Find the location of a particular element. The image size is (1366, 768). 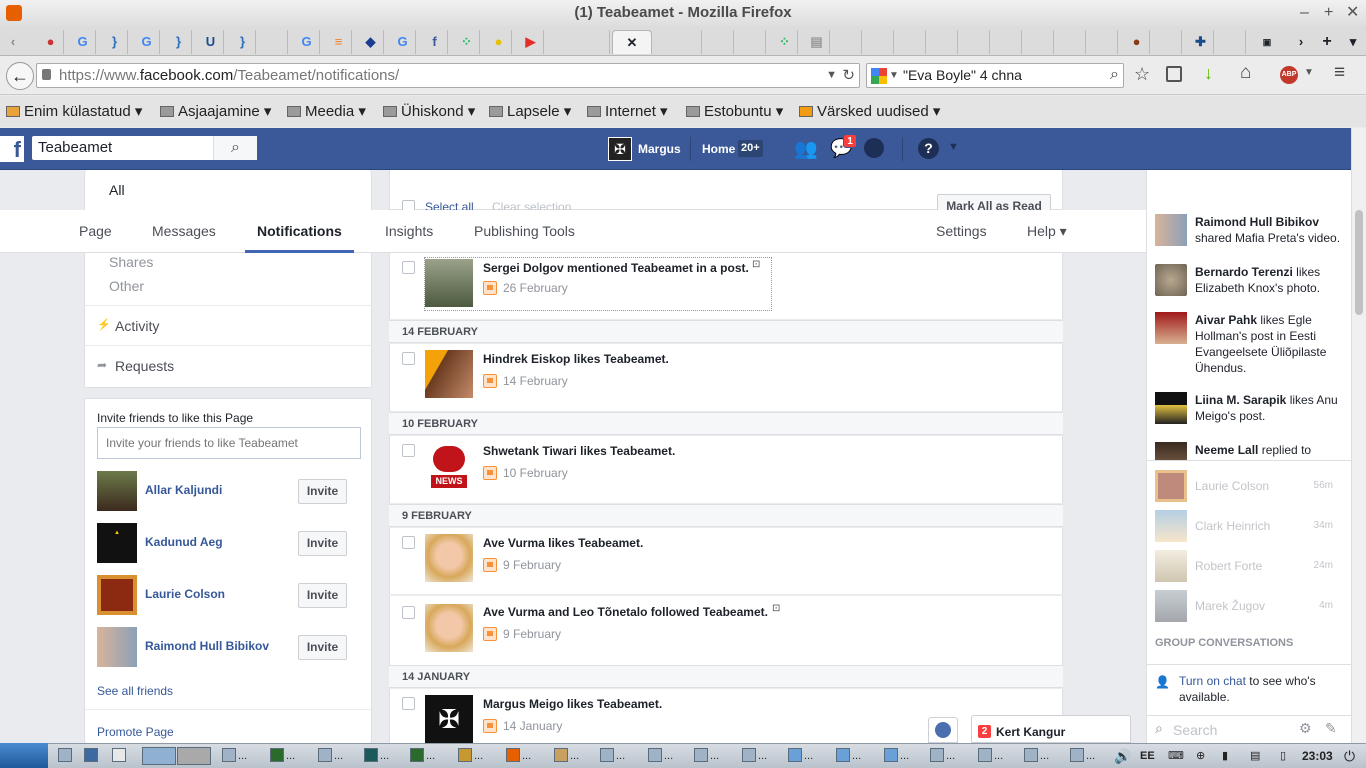

bookmark-folder: Estobuntu ▾ is located at coordinates (734, 111).